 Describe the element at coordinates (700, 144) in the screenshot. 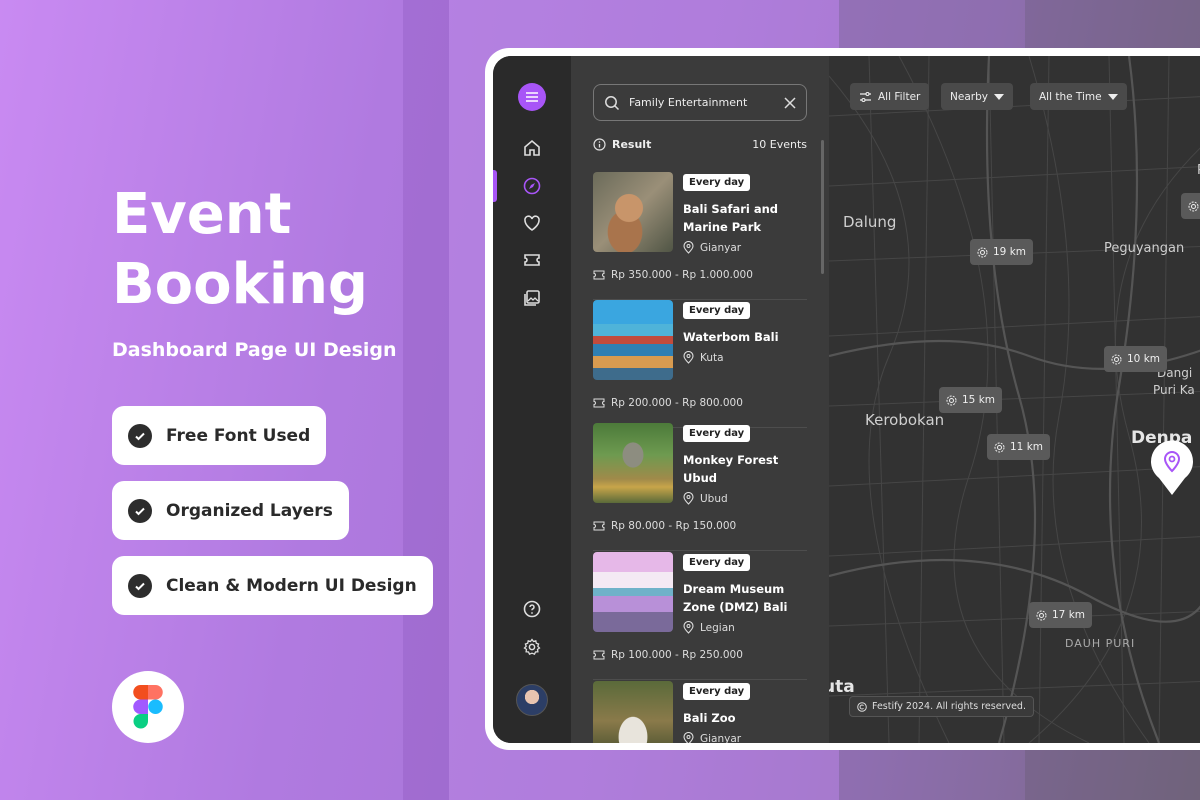

I see `result-header: Result 10 Events` at that location.